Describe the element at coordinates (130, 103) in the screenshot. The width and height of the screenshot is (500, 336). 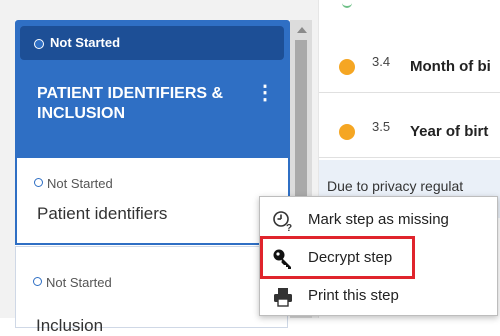
I see `section-title: PATIENT IDENTIFIERS & INCLUSION` at that location.